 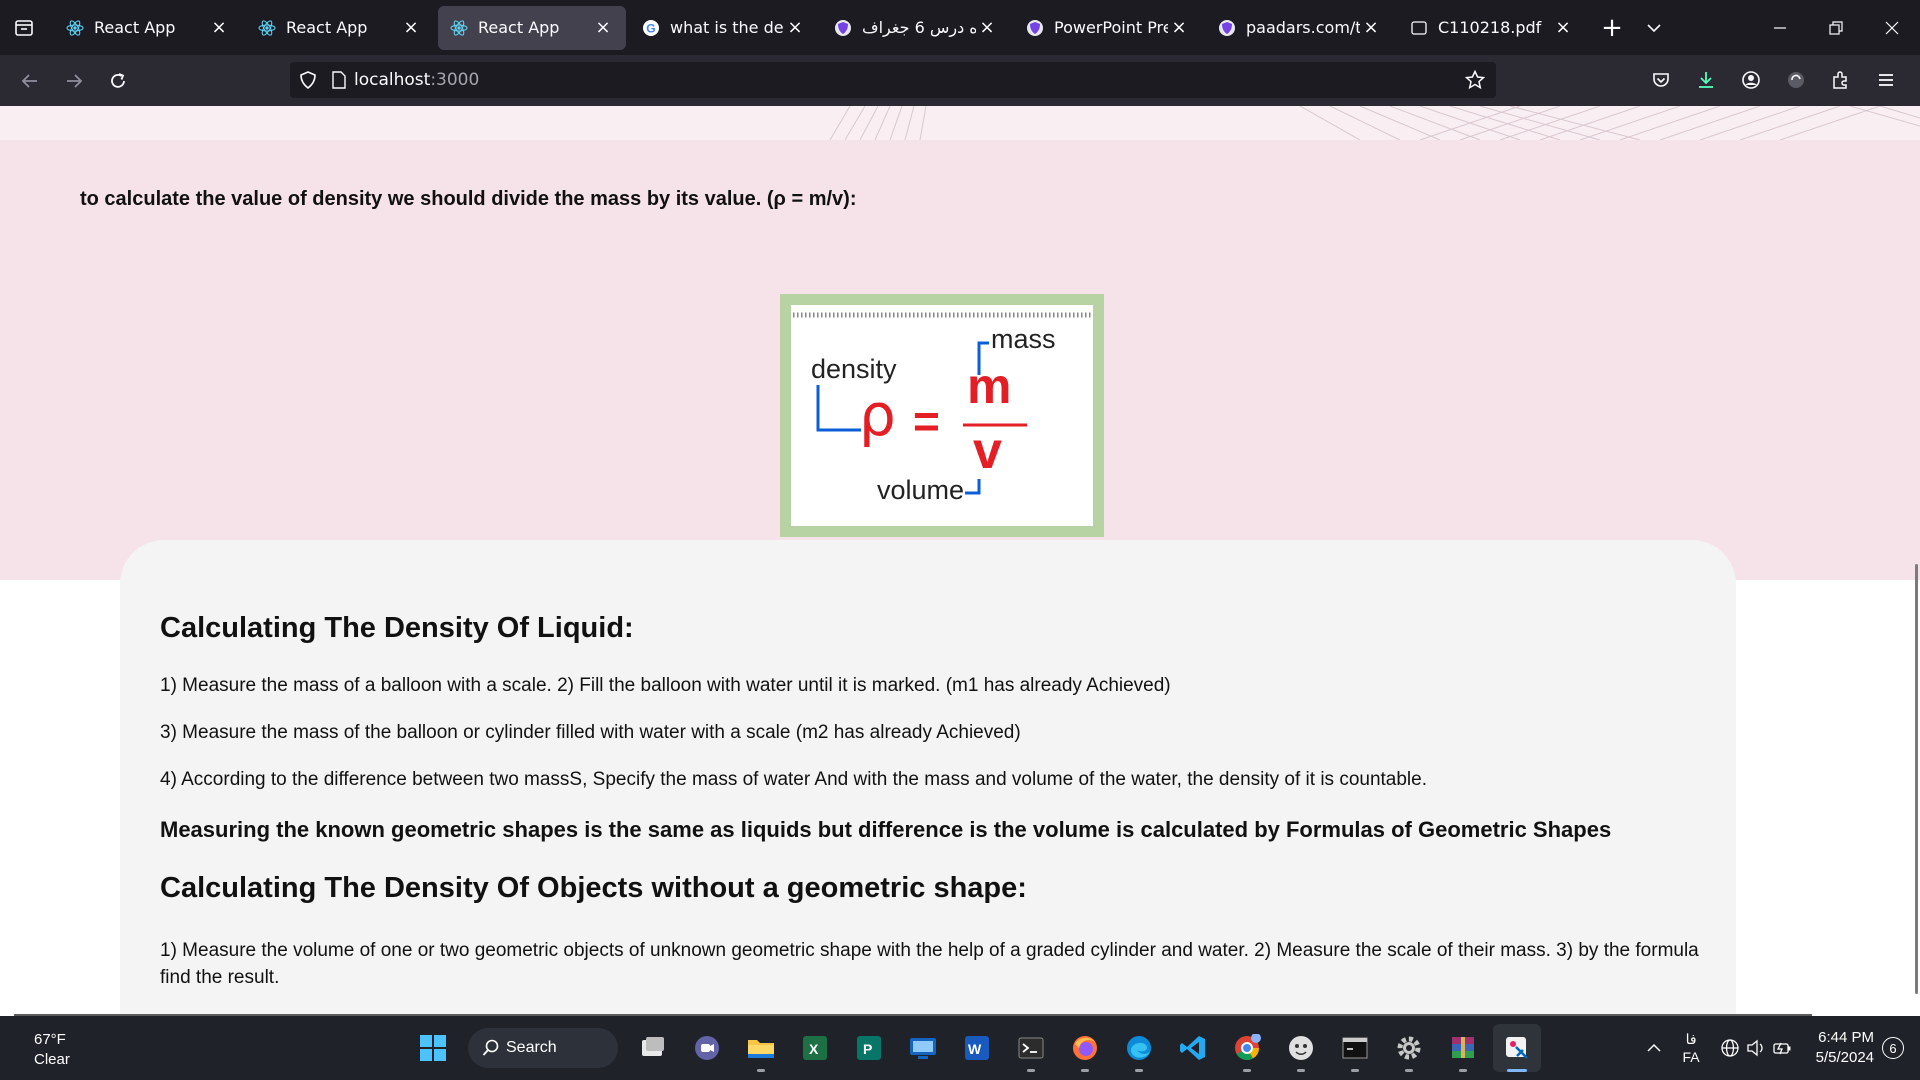 I want to click on monitor-app-icon, so click(x=923, y=1048).